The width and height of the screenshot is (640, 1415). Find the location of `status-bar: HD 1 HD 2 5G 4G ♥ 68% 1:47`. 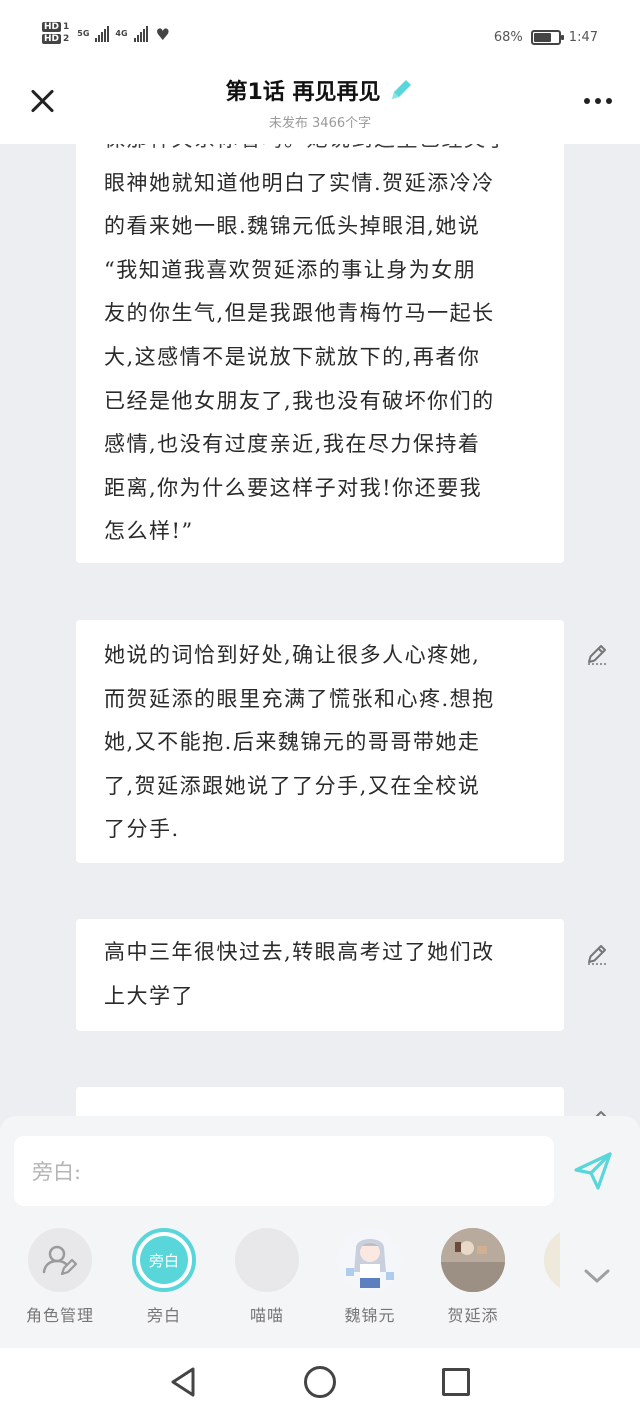

status-bar: HD 1 HD 2 5G 4G ♥ 68% 1:47 is located at coordinates (320, 35).